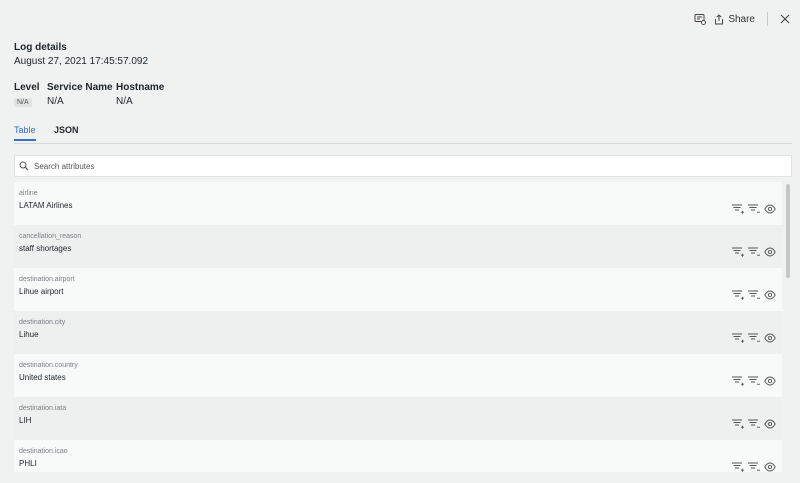 Image resolution: width=800 pixels, height=483 pixels. Describe the element at coordinates (80, 87) in the screenshot. I see `service-name-label: Service Name` at that location.